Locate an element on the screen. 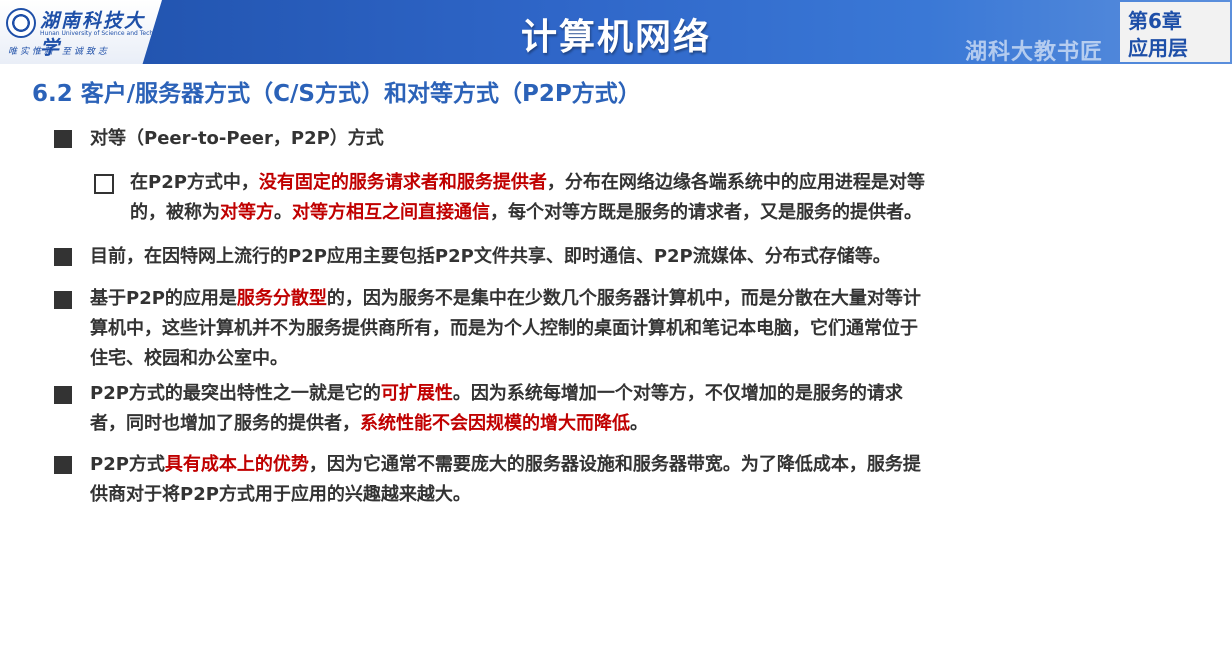  text-run: ，分布在网络边缘各端系统中的应用进程是对等 is located at coordinates (735, 182).